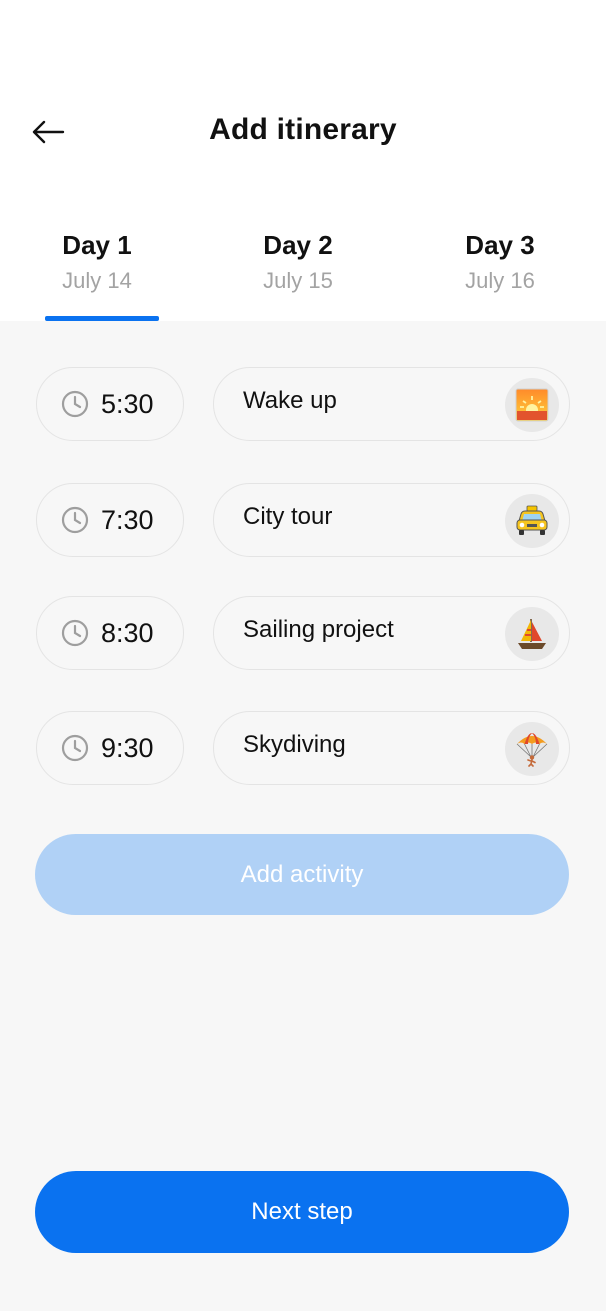  I want to click on time-picker: 8:30, so click(110, 633).